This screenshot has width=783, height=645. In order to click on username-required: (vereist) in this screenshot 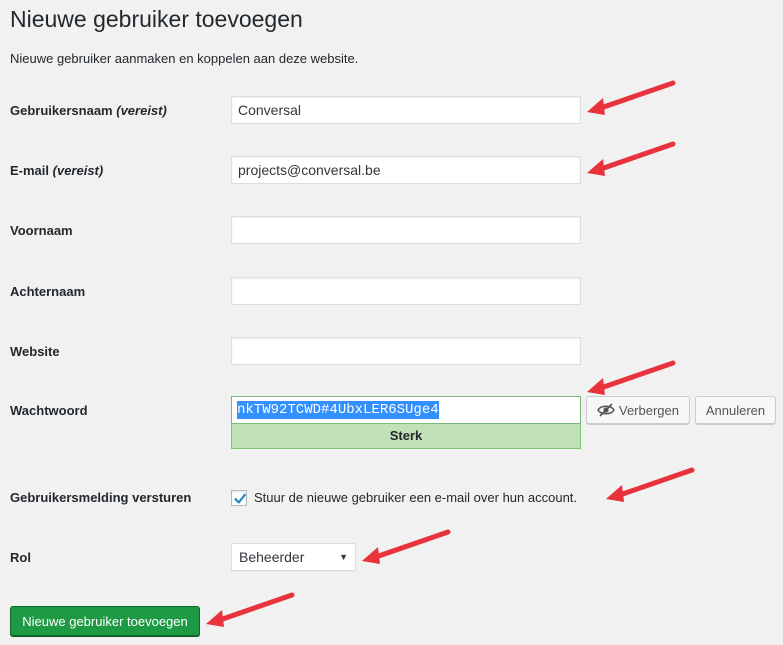, I will do `click(141, 110)`.